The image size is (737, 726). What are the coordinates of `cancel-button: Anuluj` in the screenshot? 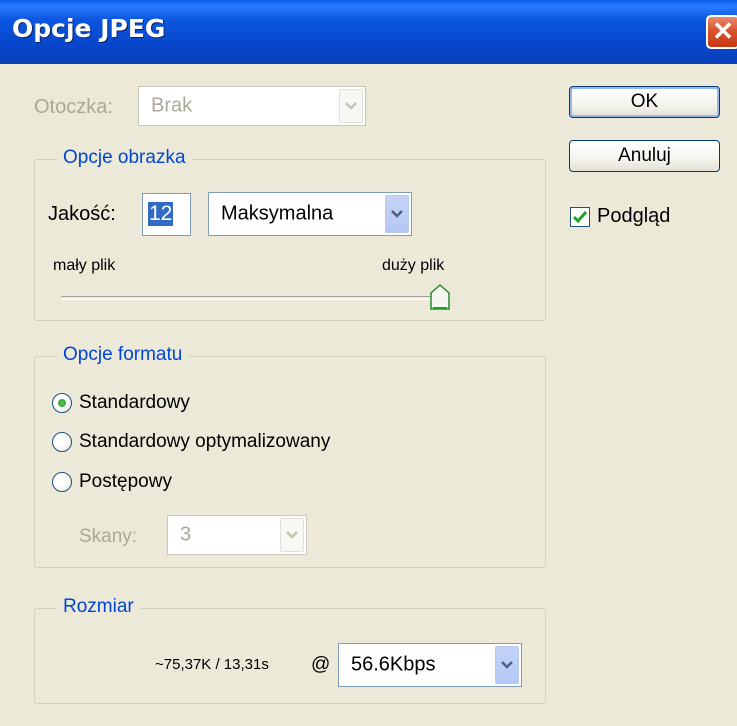 It's located at (644, 156).